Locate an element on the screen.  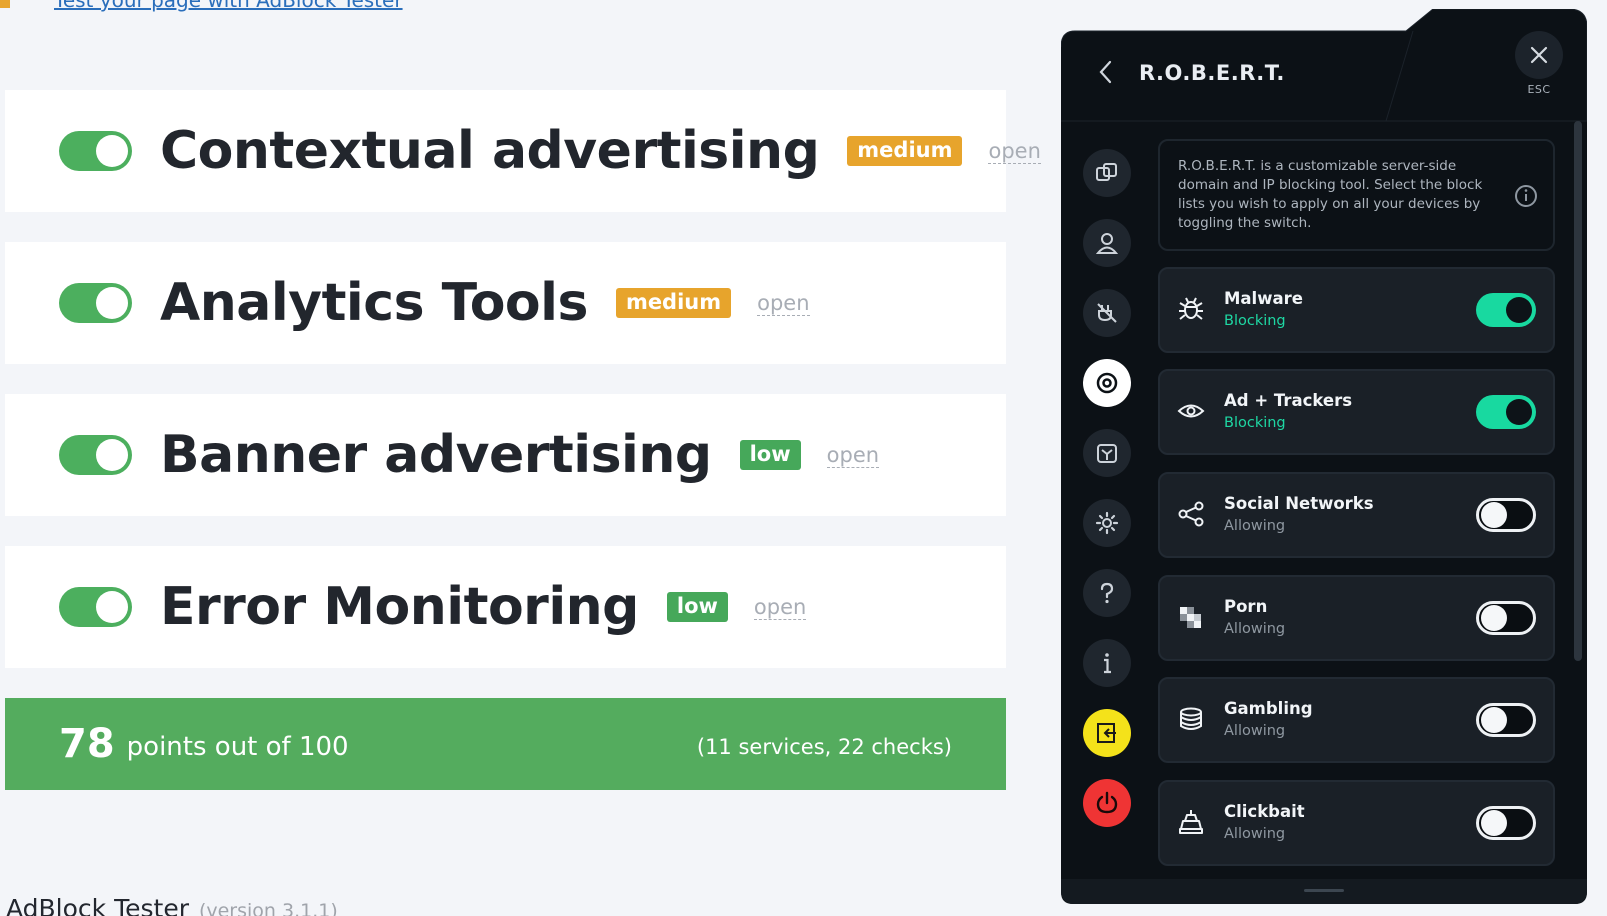
nav-exit is located at coordinates (1107, 733).